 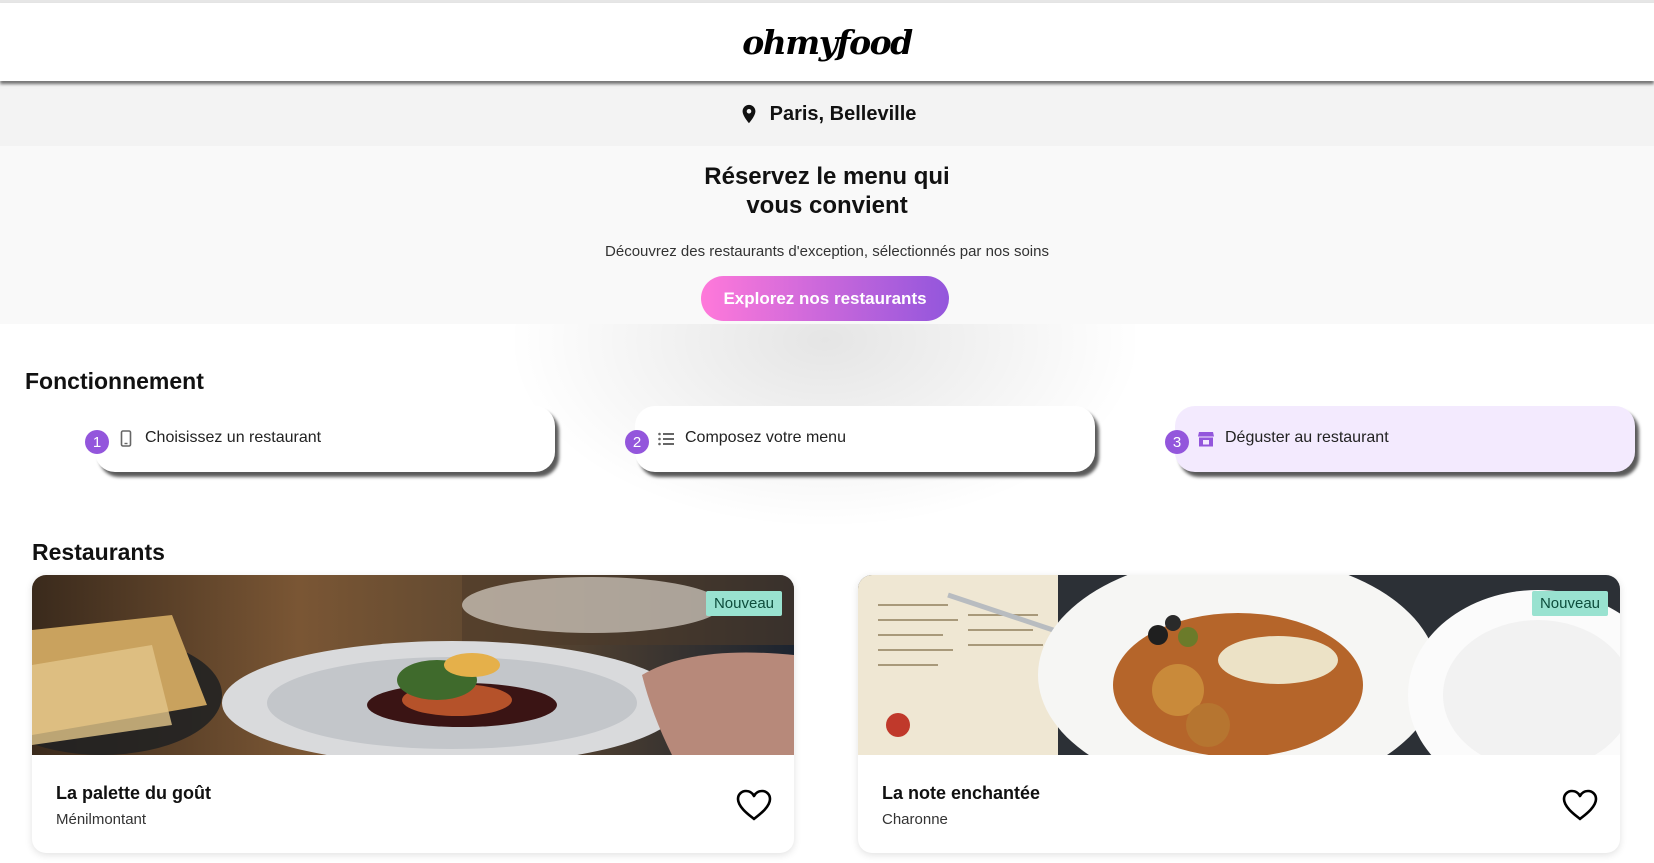 What do you see at coordinates (98, 552) in the screenshot?
I see `restaurants-title: Restaurants` at bounding box center [98, 552].